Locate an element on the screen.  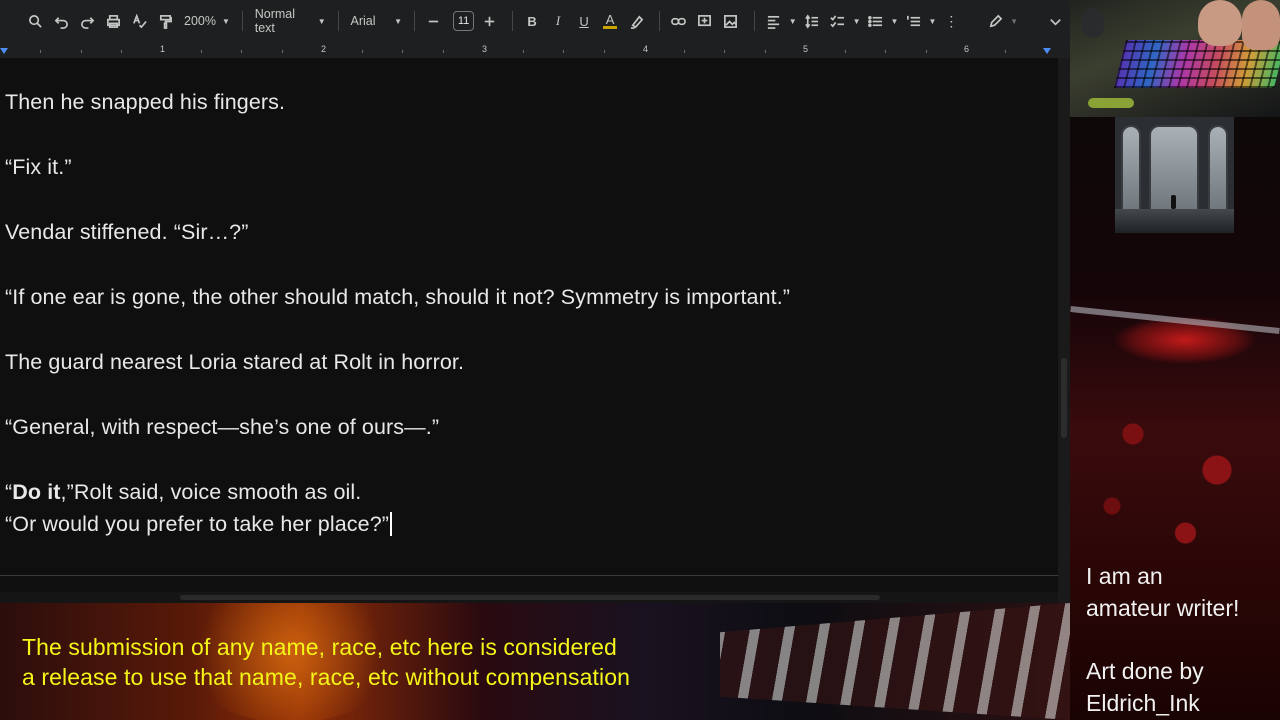
ruler-number: 6 is located at coordinates (967, 49).